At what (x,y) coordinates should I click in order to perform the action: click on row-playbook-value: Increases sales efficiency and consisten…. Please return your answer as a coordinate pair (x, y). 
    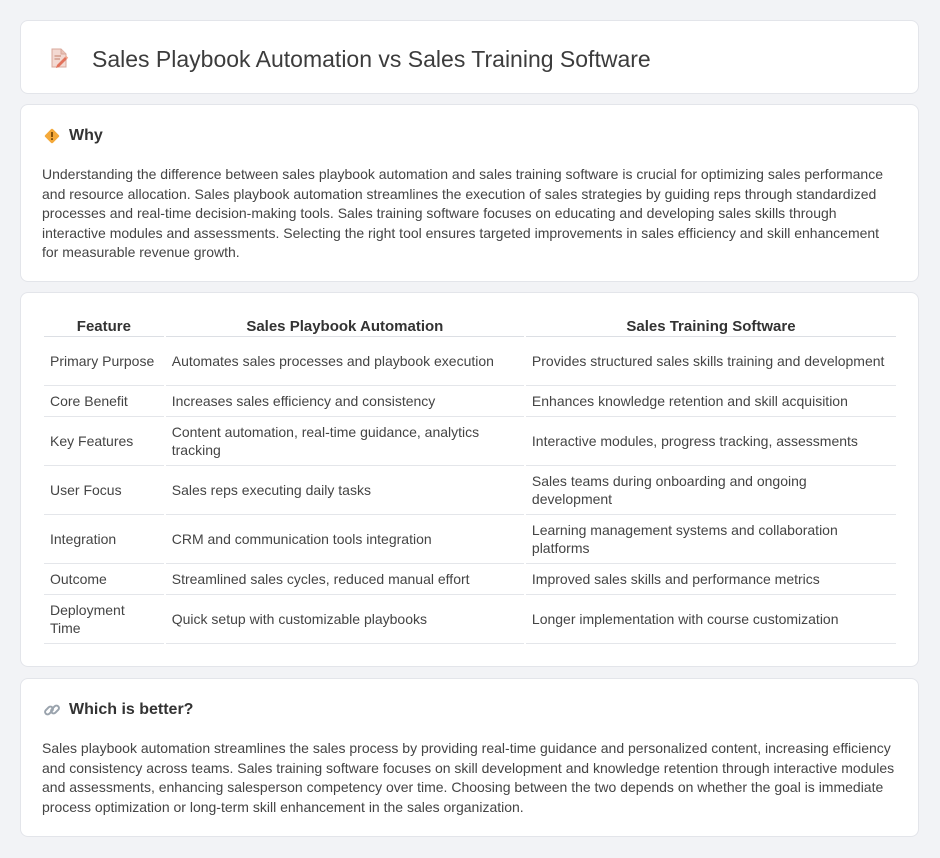
    Looking at the image, I should click on (344, 401).